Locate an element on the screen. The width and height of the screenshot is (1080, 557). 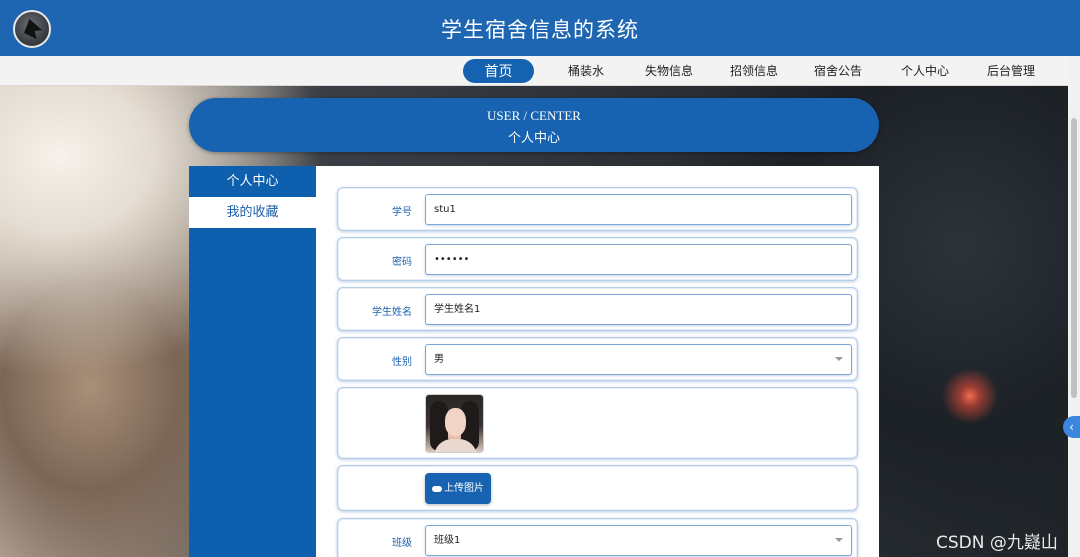
password-field: •••••• is located at coordinates (638, 259).